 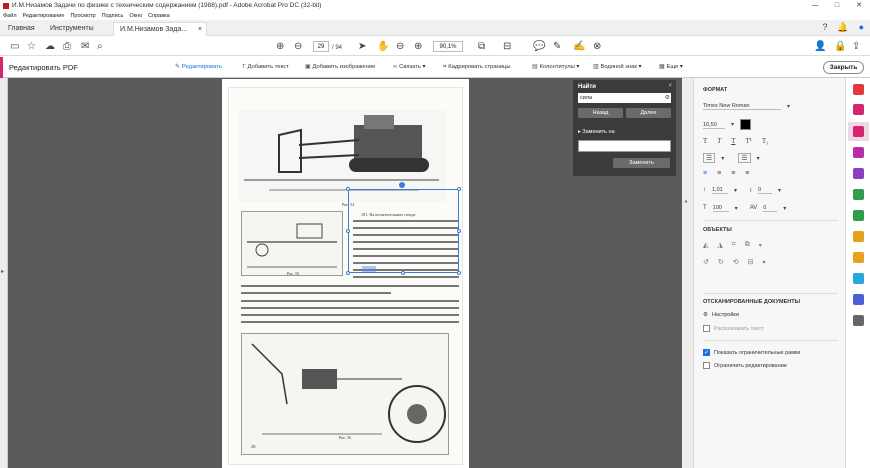 I want to click on maximize-button: □, so click(x=837, y=5).